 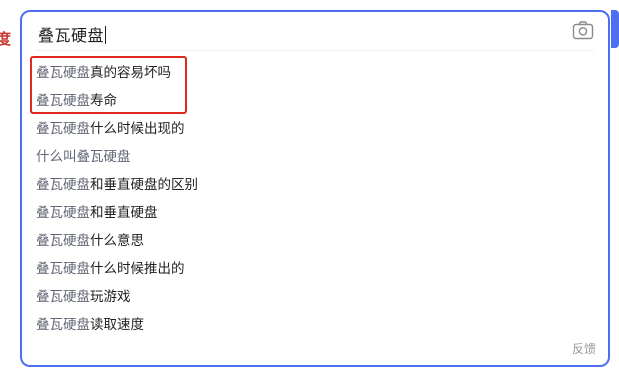 I want to click on suggestion-item: 叠瓦硬盘寿命, so click(x=315, y=101).